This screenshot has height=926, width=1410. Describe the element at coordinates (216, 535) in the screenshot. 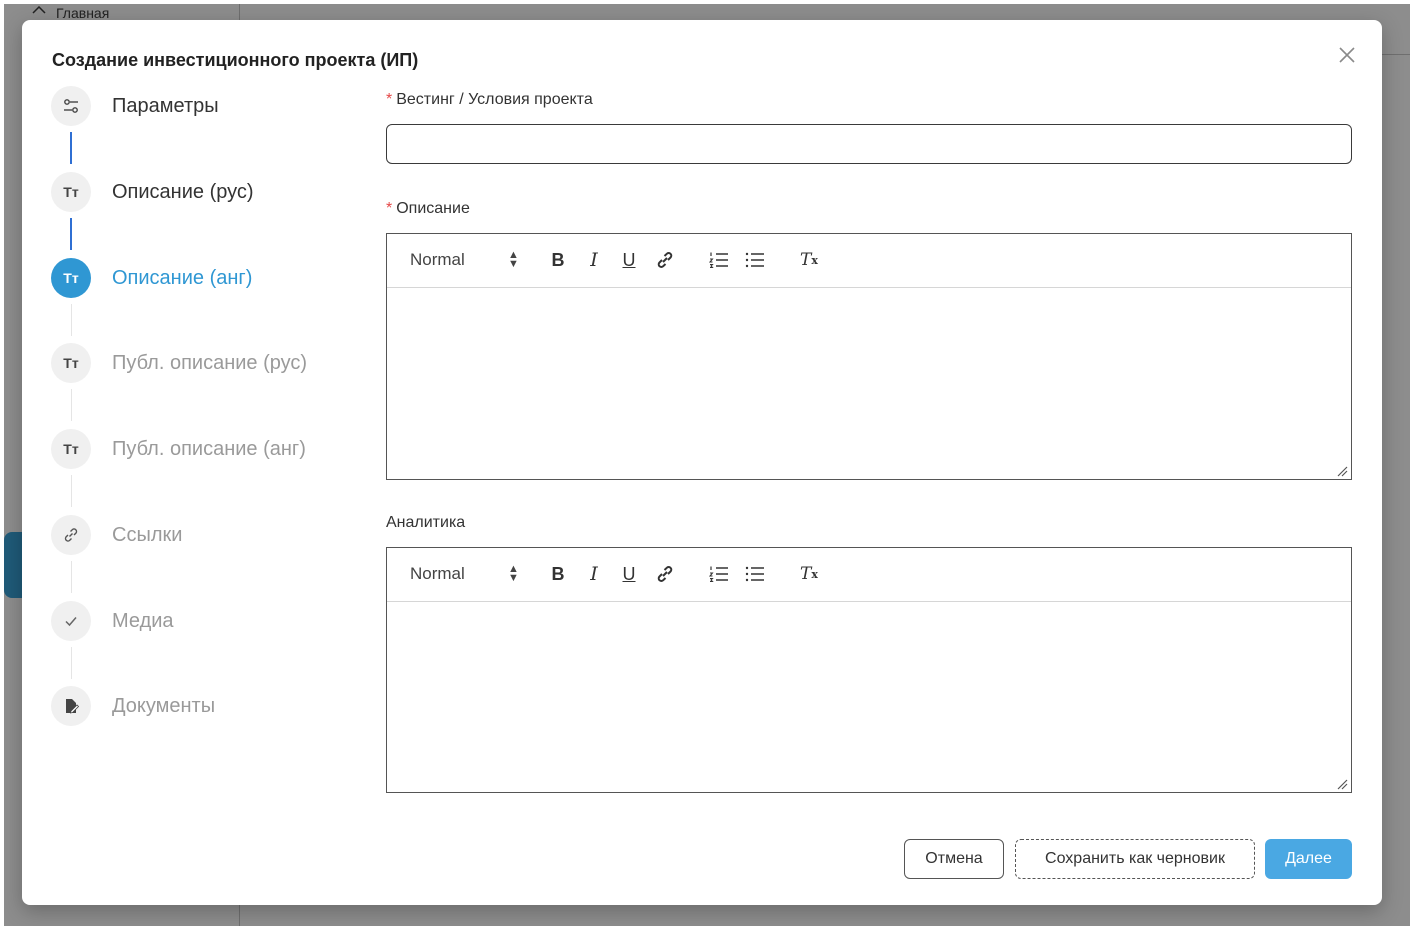

I see `step-links: Ссылки` at that location.